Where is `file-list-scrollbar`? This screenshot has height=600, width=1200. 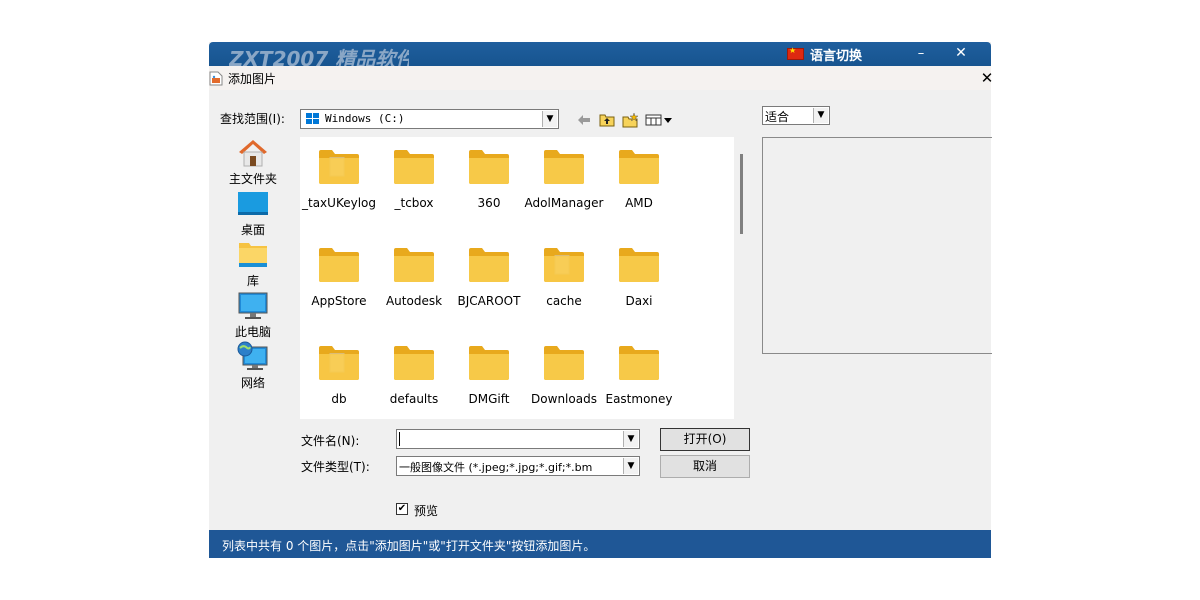 file-list-scrollbar is located at coordinates (741, 194).